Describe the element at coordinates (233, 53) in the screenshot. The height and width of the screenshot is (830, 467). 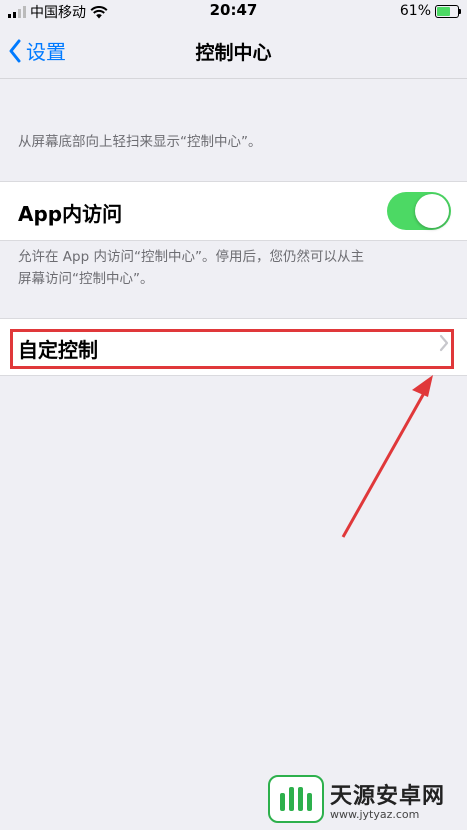
I see `page-title: 控制中心` at that location.